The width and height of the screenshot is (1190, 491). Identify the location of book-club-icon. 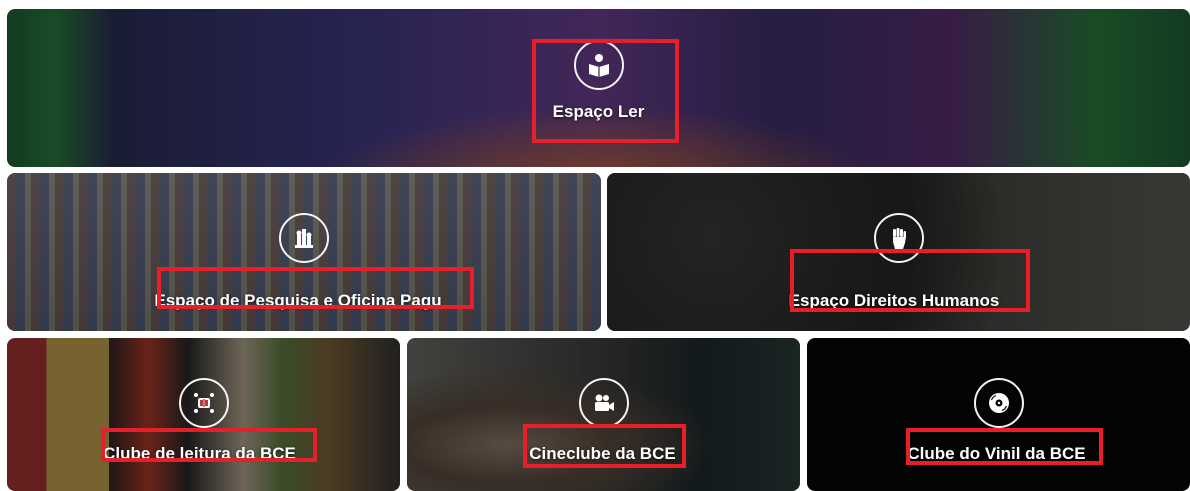
(203, 403).